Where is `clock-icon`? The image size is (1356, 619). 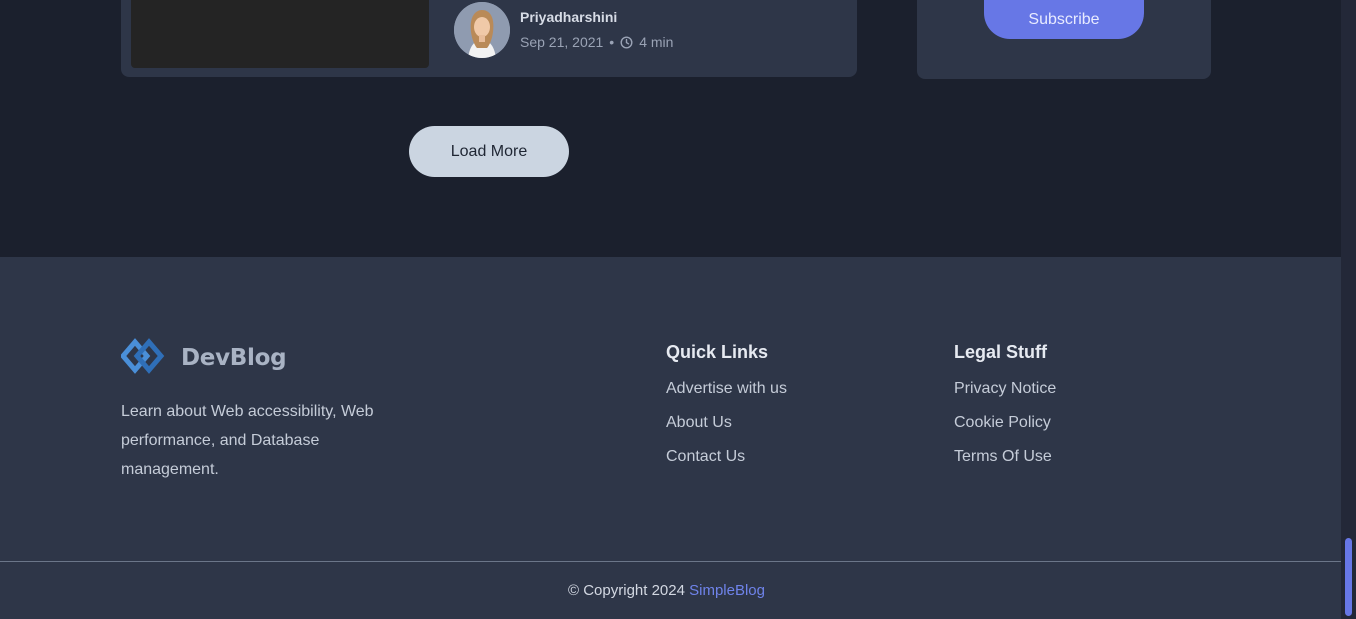 clock-icon is located at coordinates (626, 42).